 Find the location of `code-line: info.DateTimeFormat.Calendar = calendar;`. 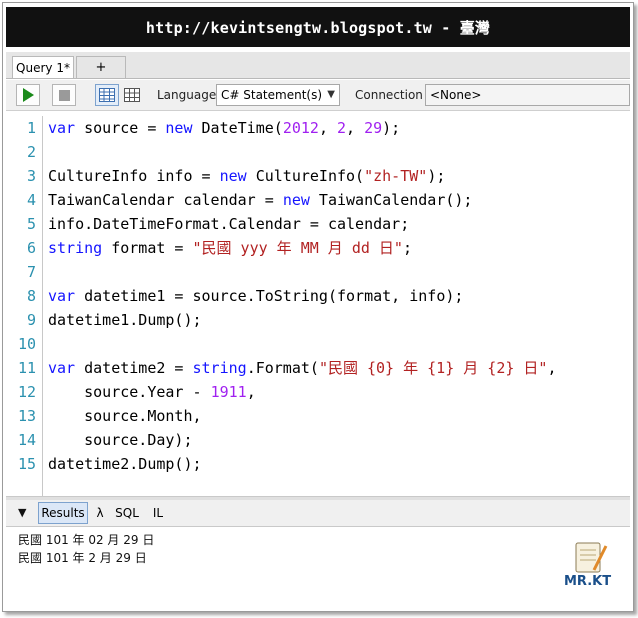

code-line: info.DateTimeFormat.Calendar = calendar; is located at coordinates (228, 224).